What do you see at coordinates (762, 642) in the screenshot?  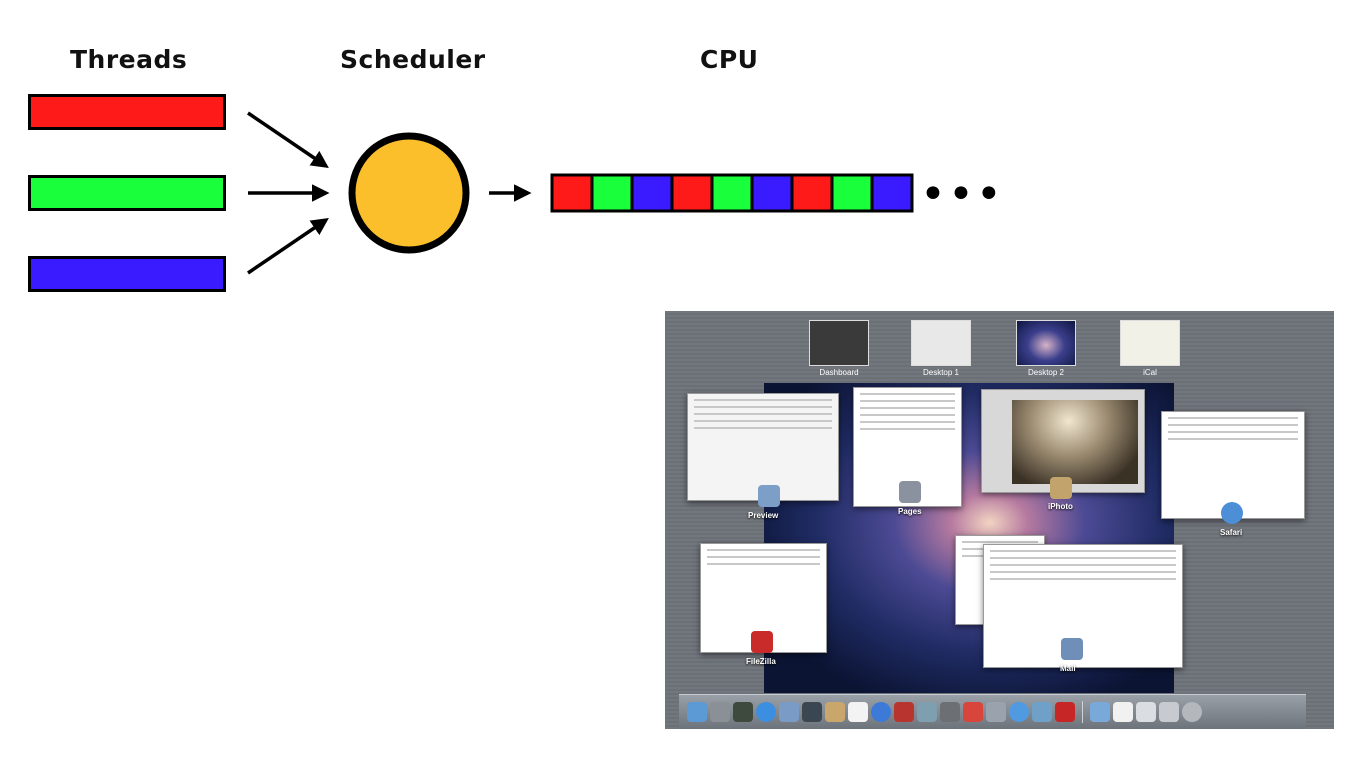 I see `filezilla-icon` at bounding box center [762, 642].